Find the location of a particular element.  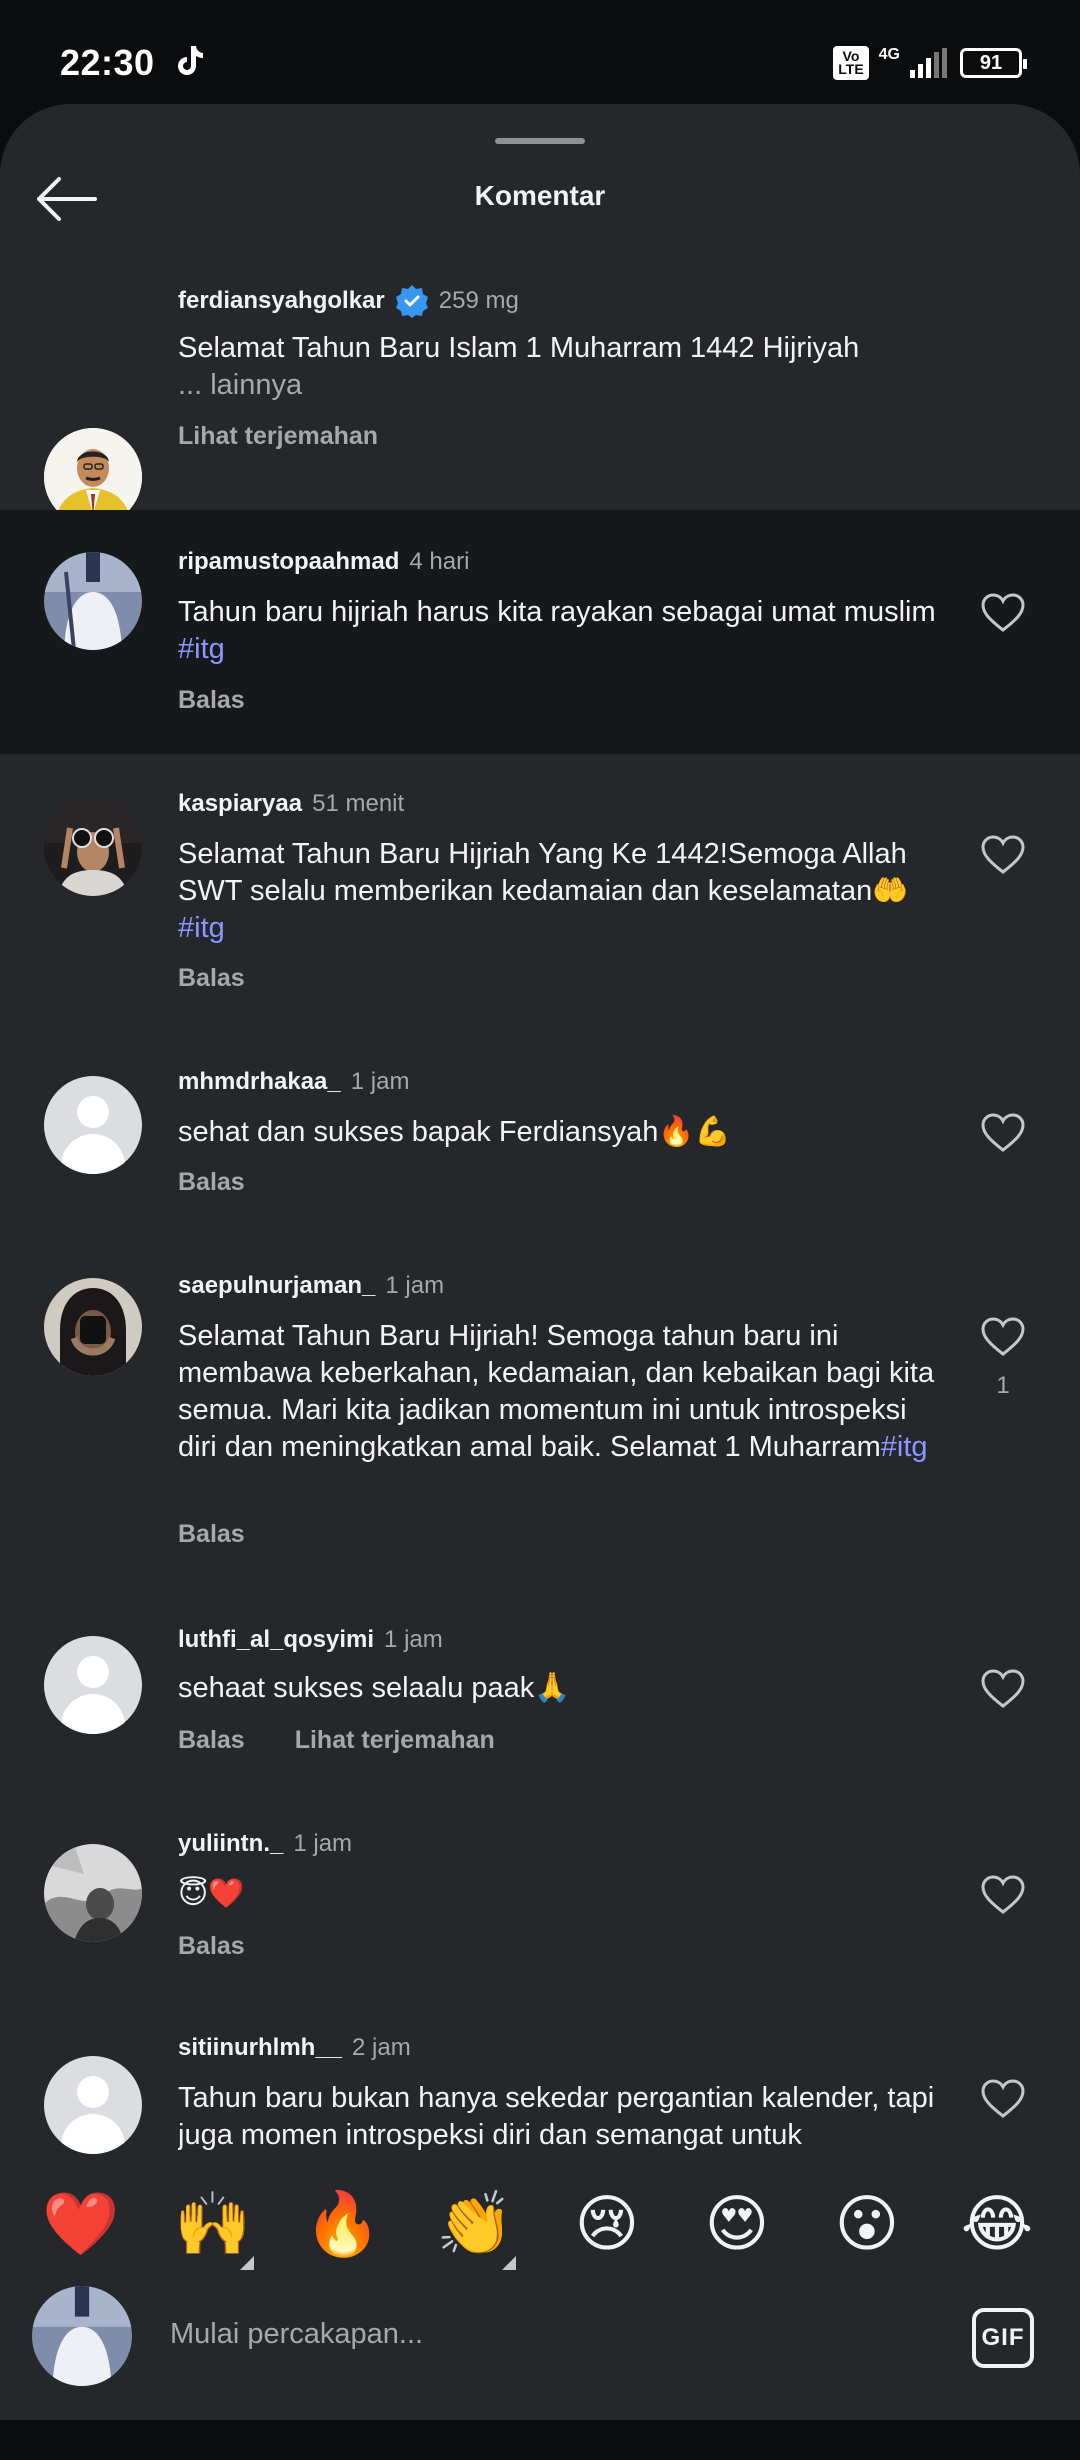

comment-meta: mhmdrhakaa_ 1 jam is located at coordinates (293, 1082).